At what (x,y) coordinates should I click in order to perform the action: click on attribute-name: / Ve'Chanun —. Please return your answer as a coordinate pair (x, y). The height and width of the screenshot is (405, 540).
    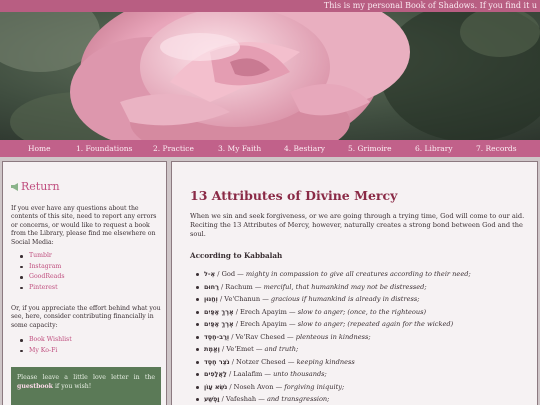
    Looking at the image, I should click on (244, 299).